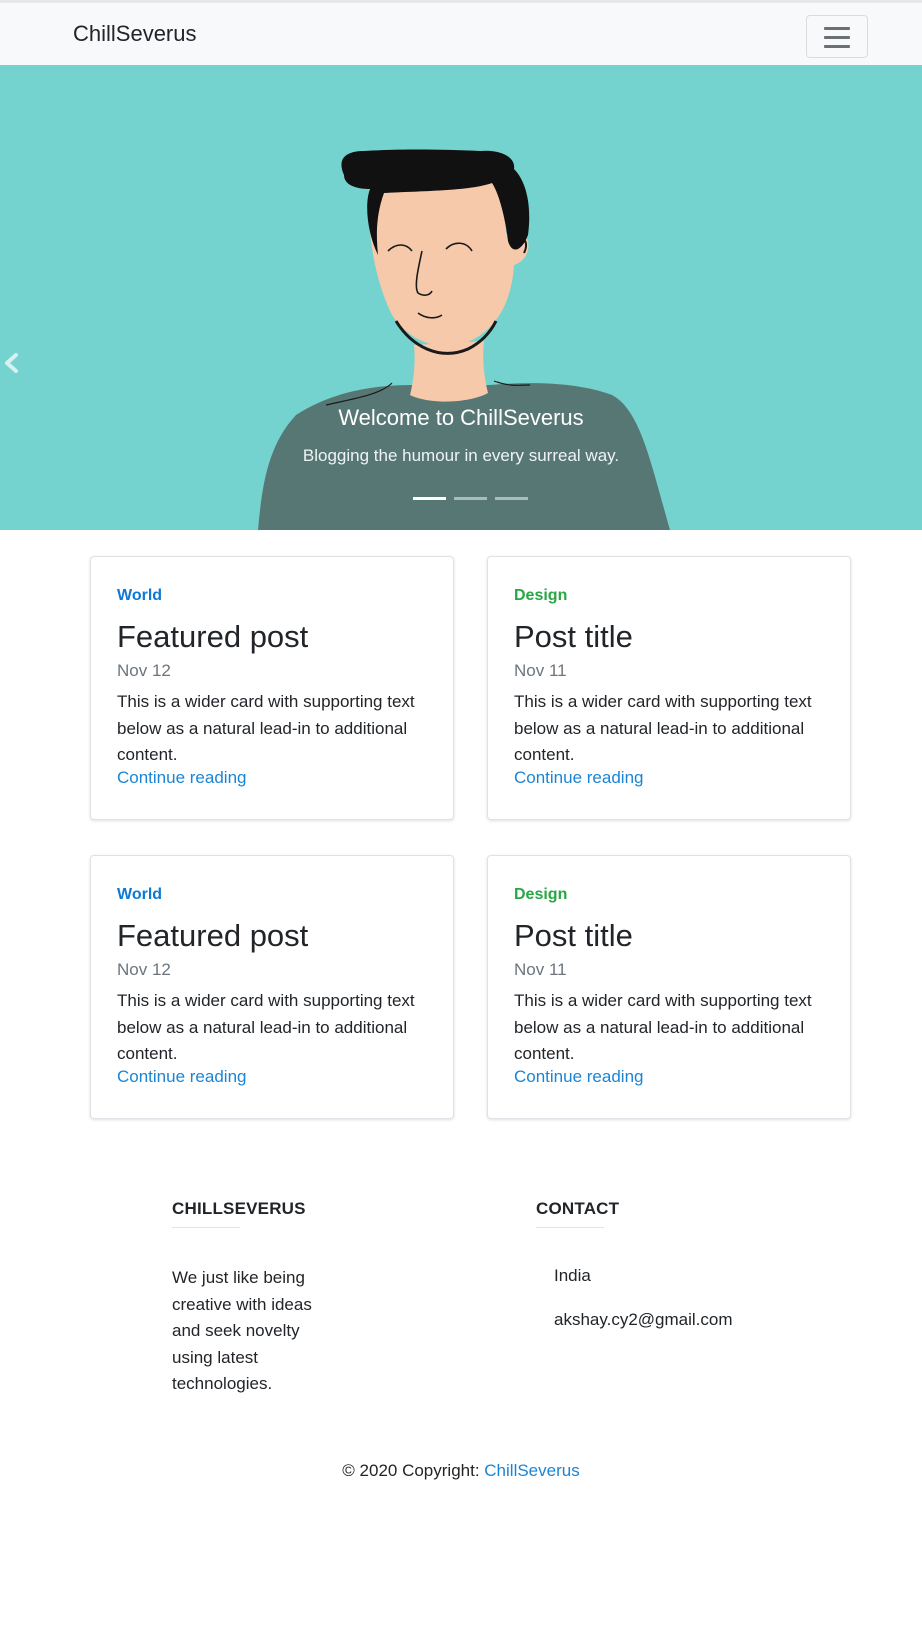 The height and width of the screenshot is (1644, 922). Describe the element at coordinates (531, 1470) in the screenshot. I see `copyright-link: ChillSeverus` at that location.